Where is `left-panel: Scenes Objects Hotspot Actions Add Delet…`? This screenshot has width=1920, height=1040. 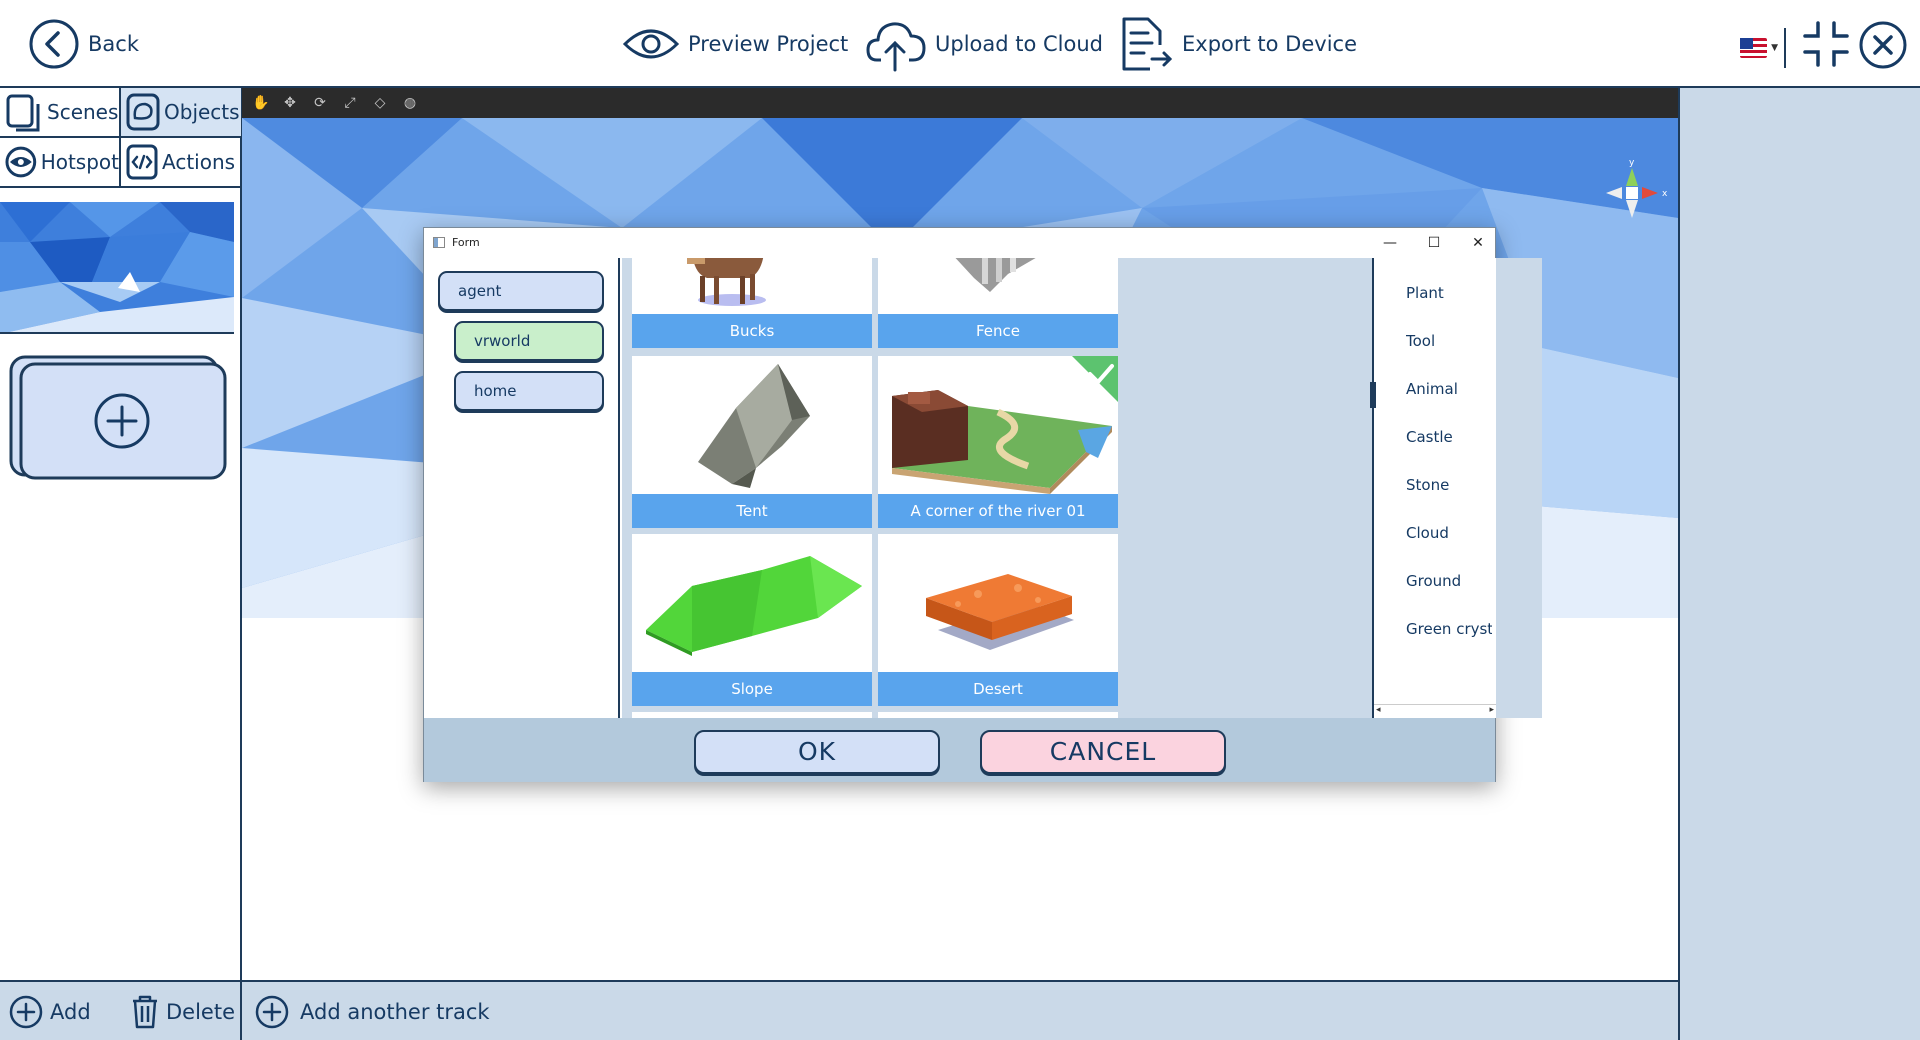 left-panel: Scenes Objects Hotspot Actions Add Delet… is located at coordinates (121, 564).